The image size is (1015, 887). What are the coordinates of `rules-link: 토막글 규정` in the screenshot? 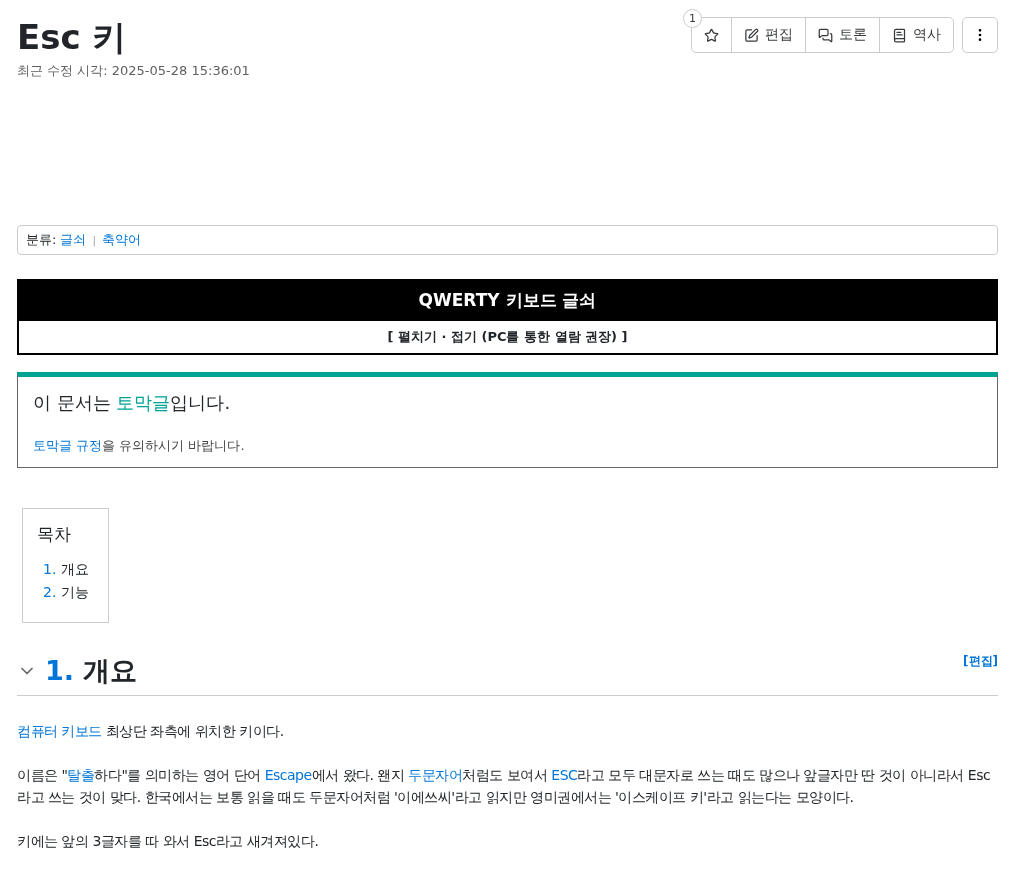 It's located at (68, 445).